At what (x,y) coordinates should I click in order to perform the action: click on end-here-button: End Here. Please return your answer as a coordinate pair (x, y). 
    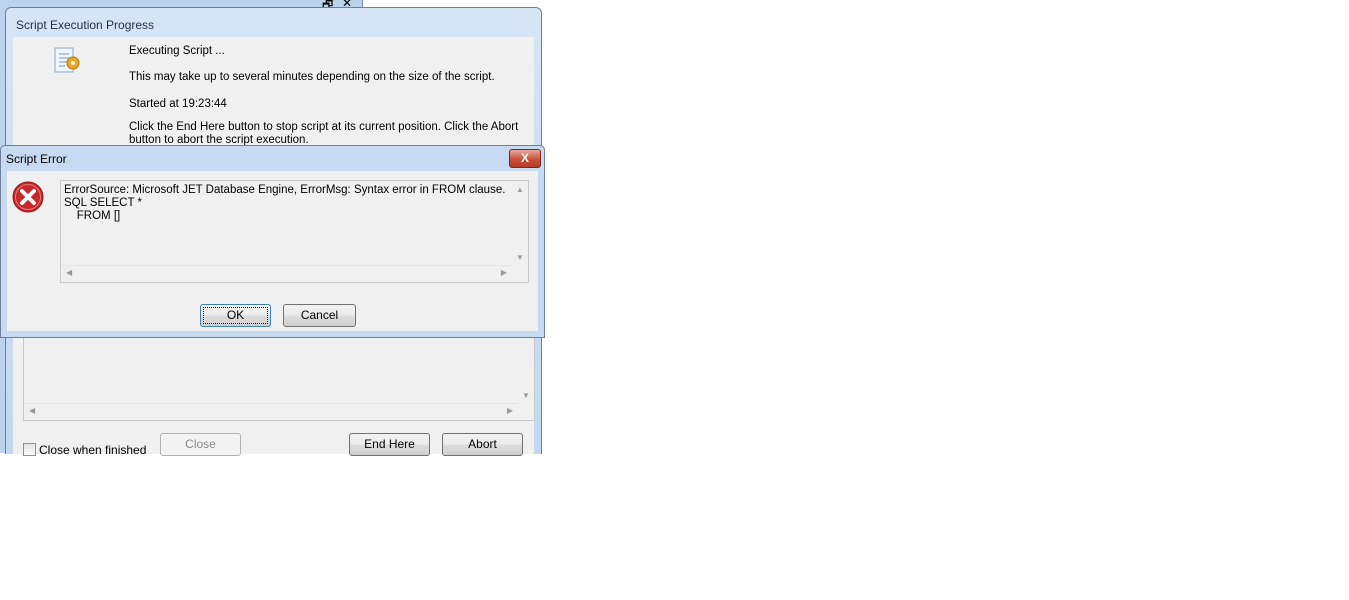
    Looking at the image, I should click on (389, 444).